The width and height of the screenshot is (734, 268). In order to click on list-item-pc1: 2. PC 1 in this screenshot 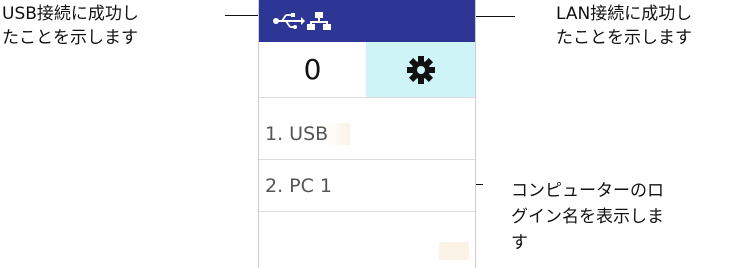, I will do `click(367, 186)`.